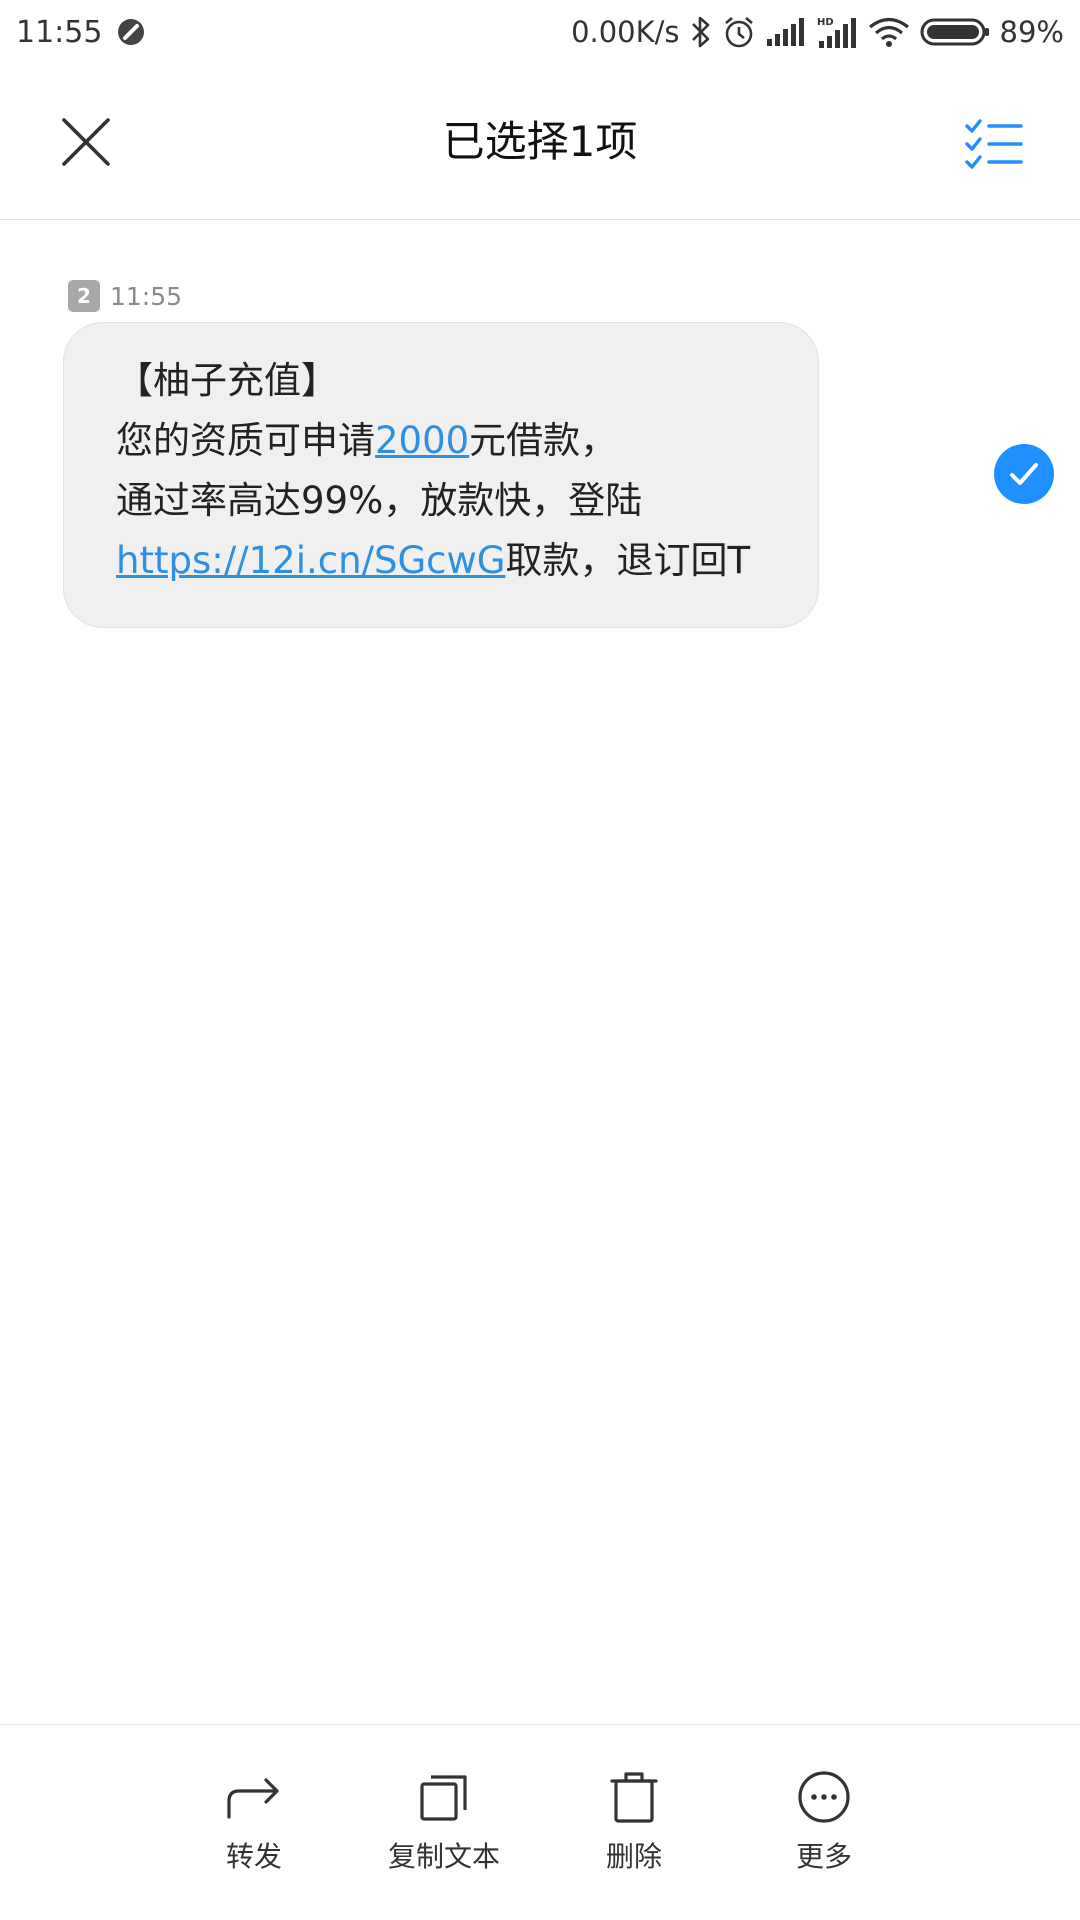 Image resolution: width=1080 pixels, height=1920 pixels. What do you see at coordinates (253, 1856) in the screenshot?
I see `forward-label: 转发` at bounding box center [253, 1856].